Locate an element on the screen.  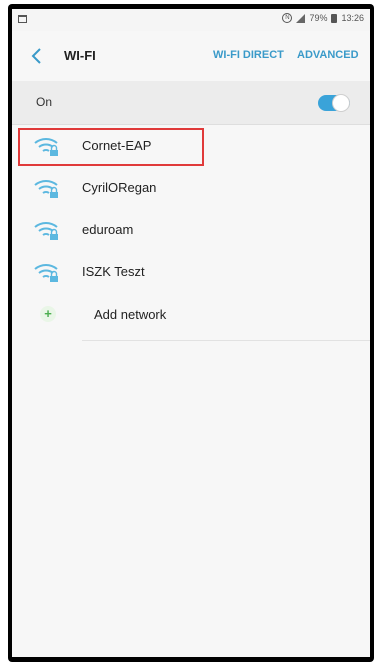
wifi-toggle-label: On is located at coordinates (44, 102).